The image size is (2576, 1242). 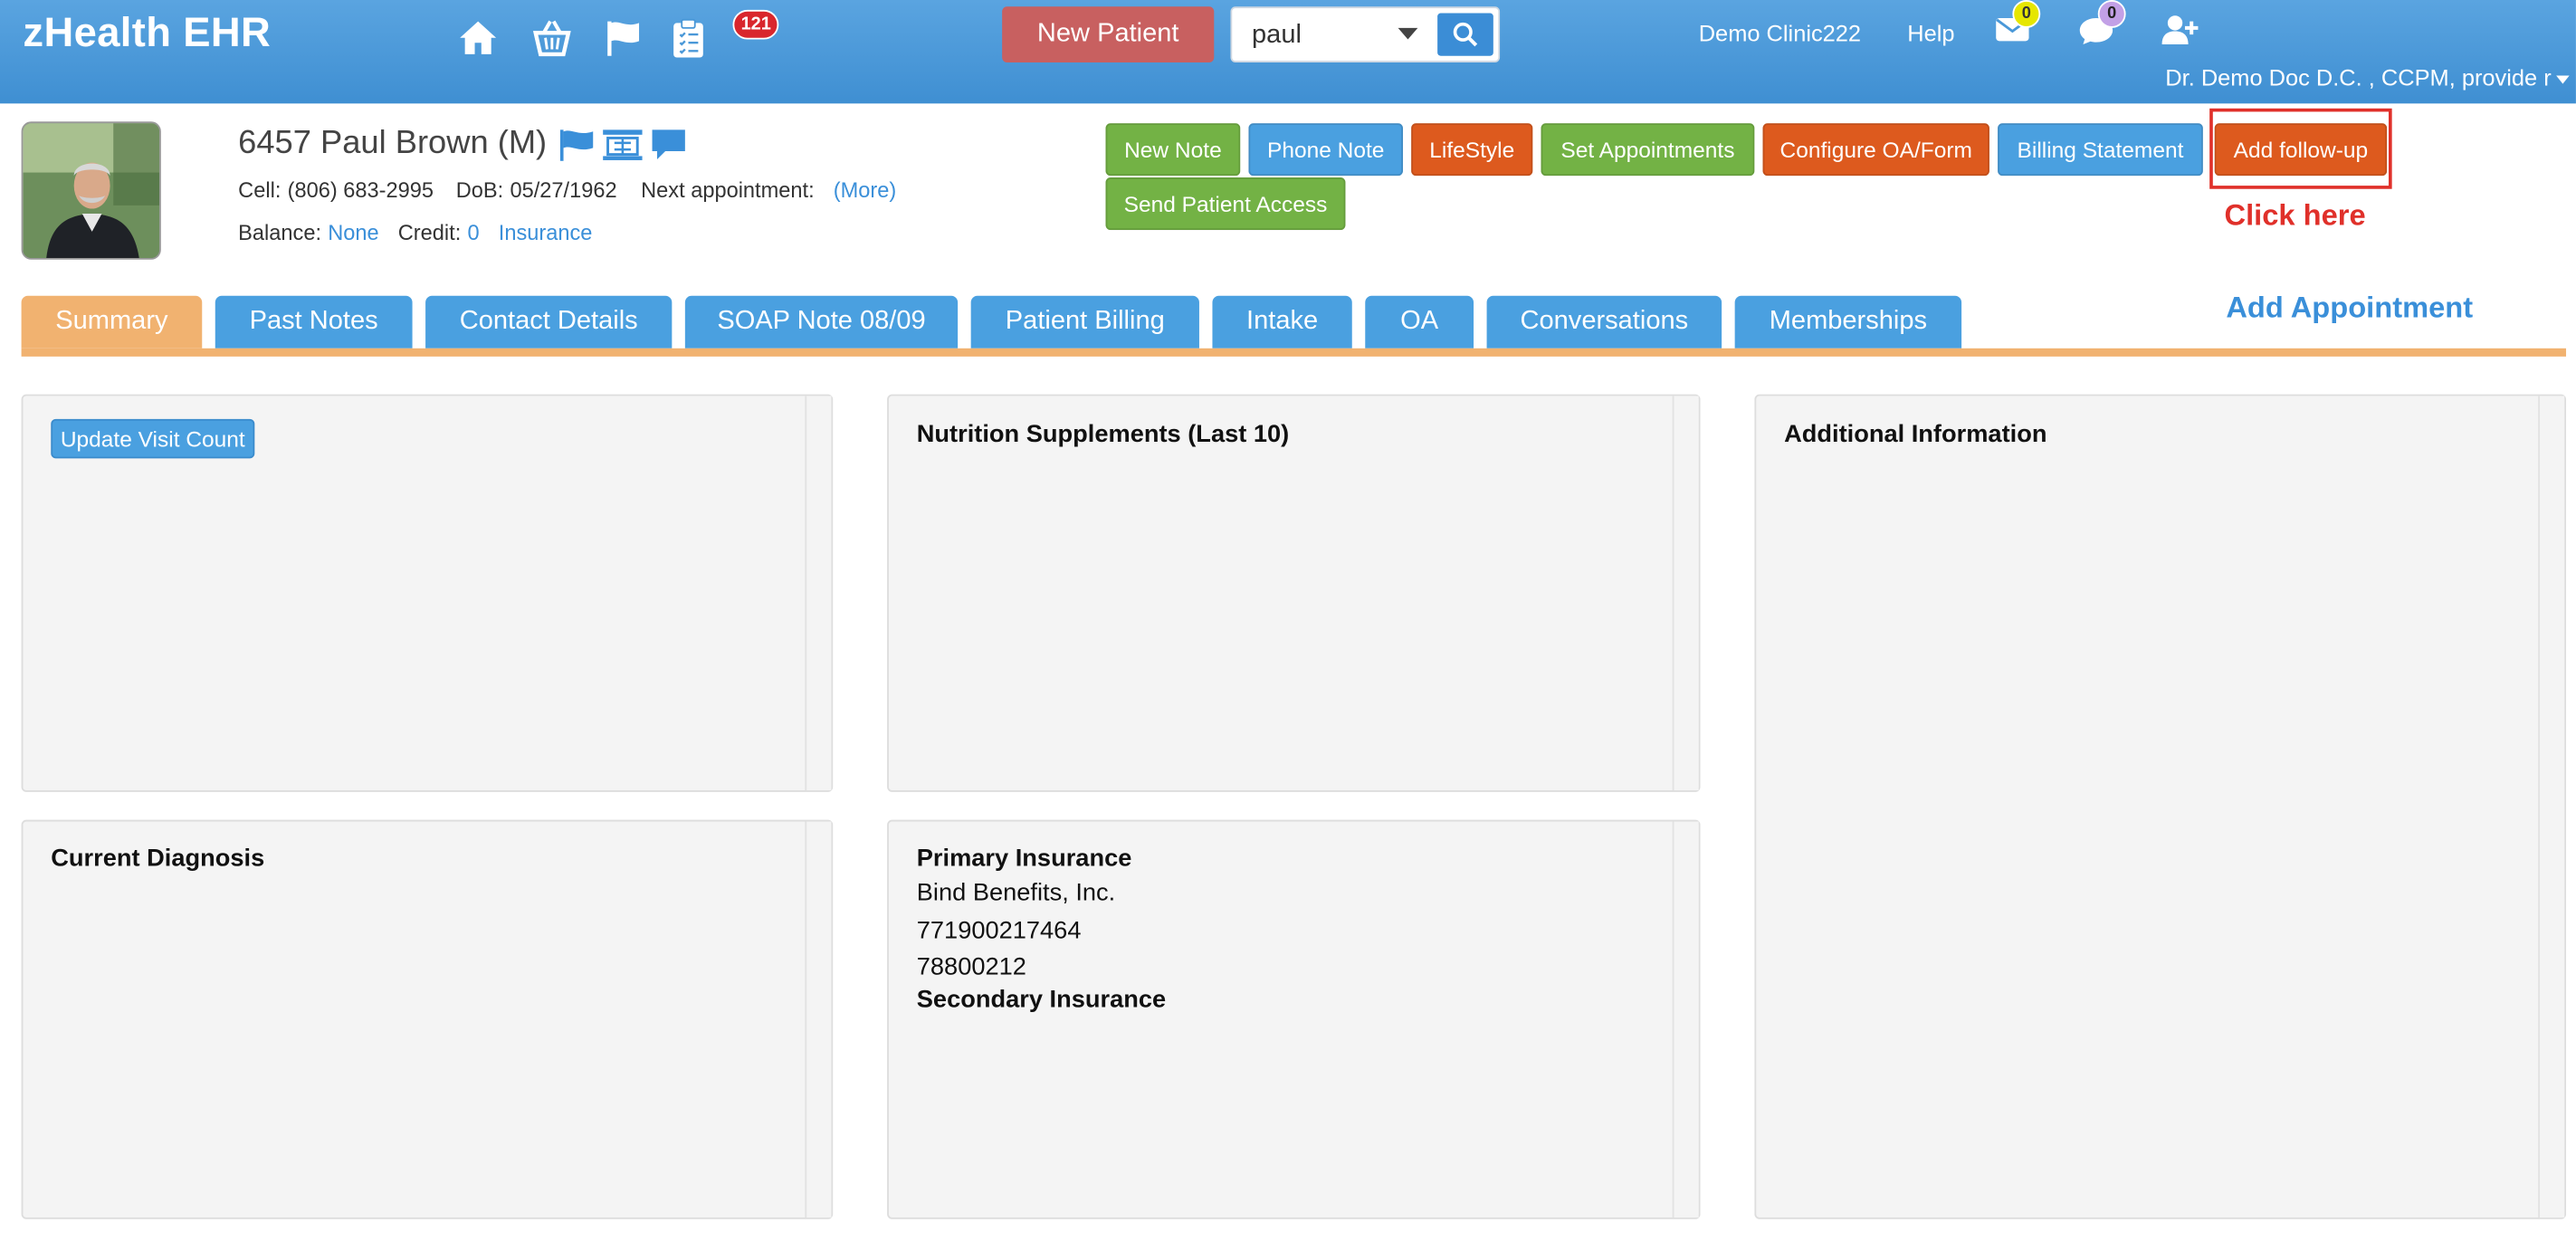 I want to click on patient-balance-line: Balance: None Credit: 0 Insurance, so click(x=415, y=232).